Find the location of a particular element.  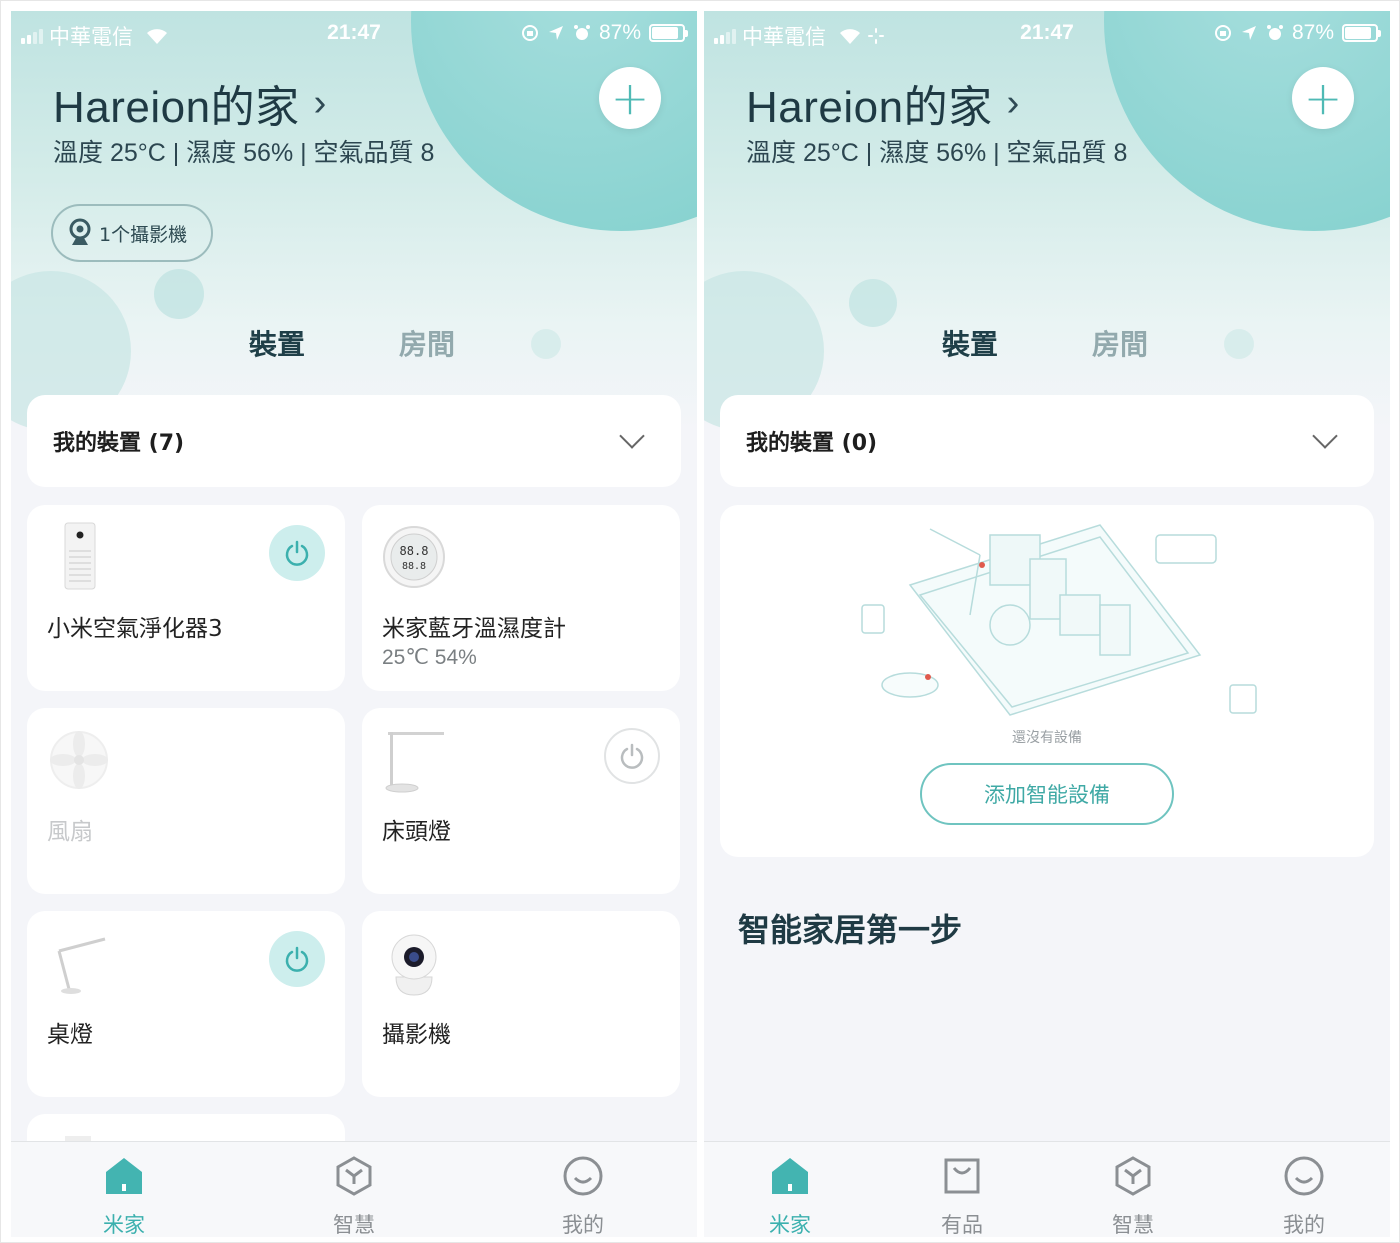

bedside-lamp-icon is located at coordinates (414, 762).